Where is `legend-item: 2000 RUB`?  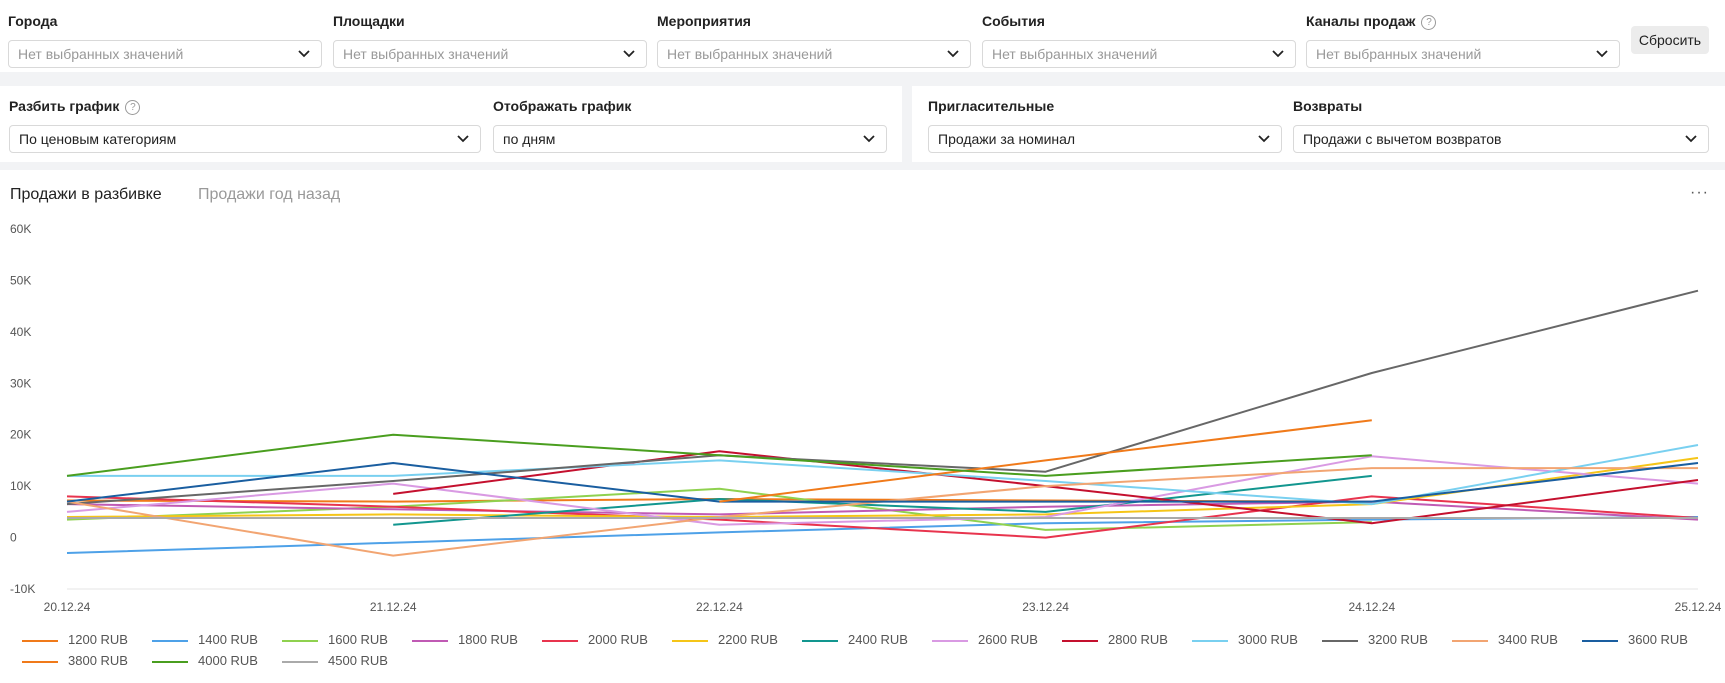
legend-item: 2000 RUB is located at coordinates (595, 640).